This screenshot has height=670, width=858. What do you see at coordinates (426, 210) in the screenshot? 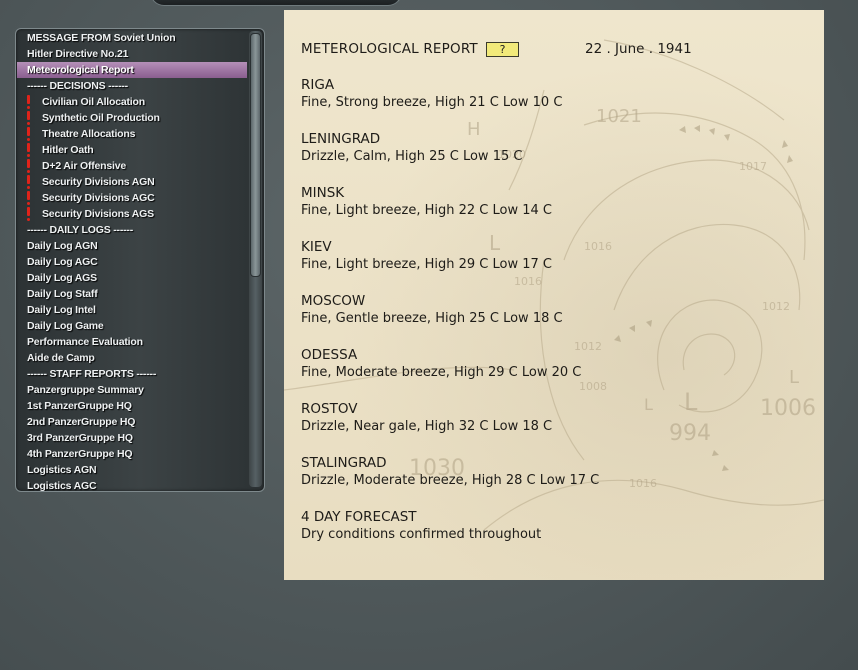
I see `city-conditions: Fine, Light breeze, High 22 C Low 14 C` at bounding box center [426, 210].